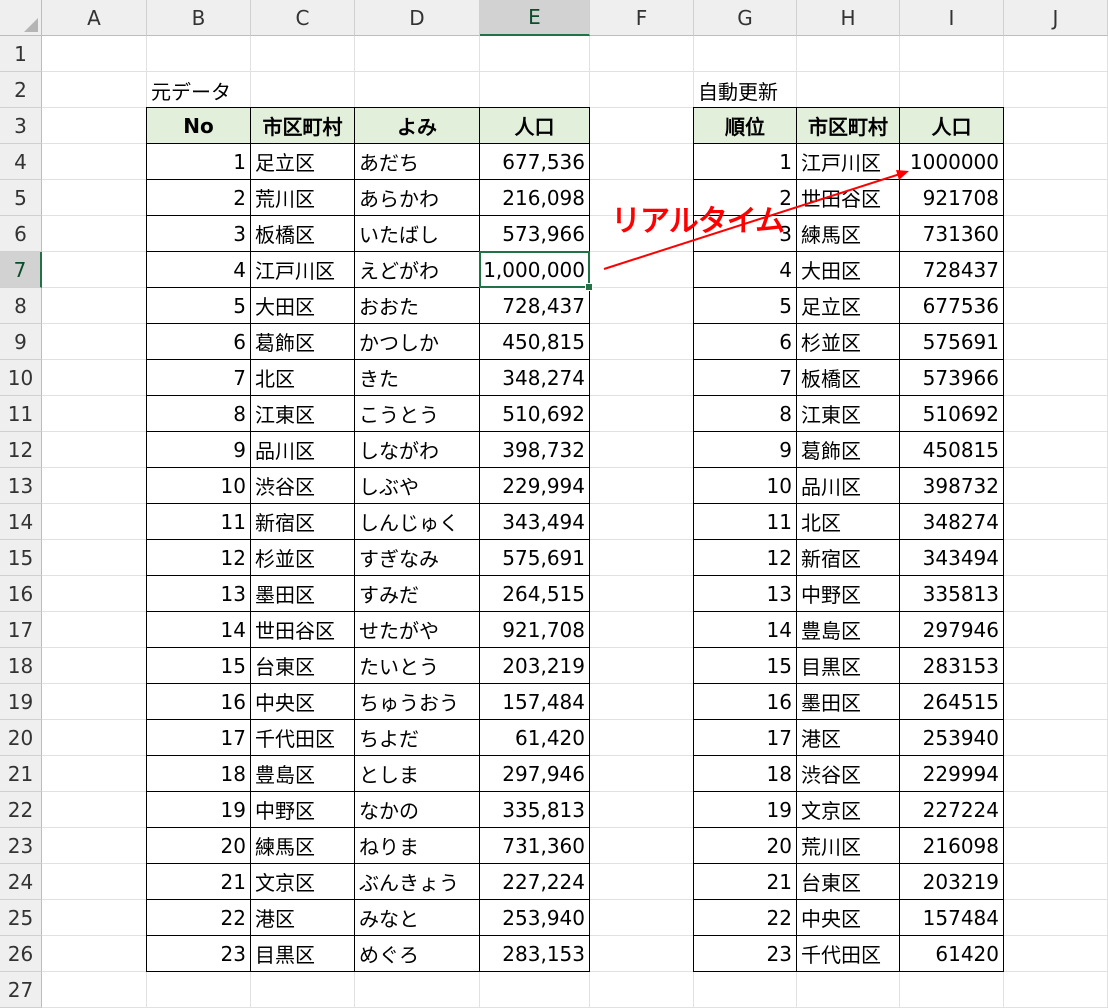 The height and width of the screenshot is (1008, 1108). Describe the element at coordinates (21, 846) in the screenshot. I see `row-header-23: 23` at that location.